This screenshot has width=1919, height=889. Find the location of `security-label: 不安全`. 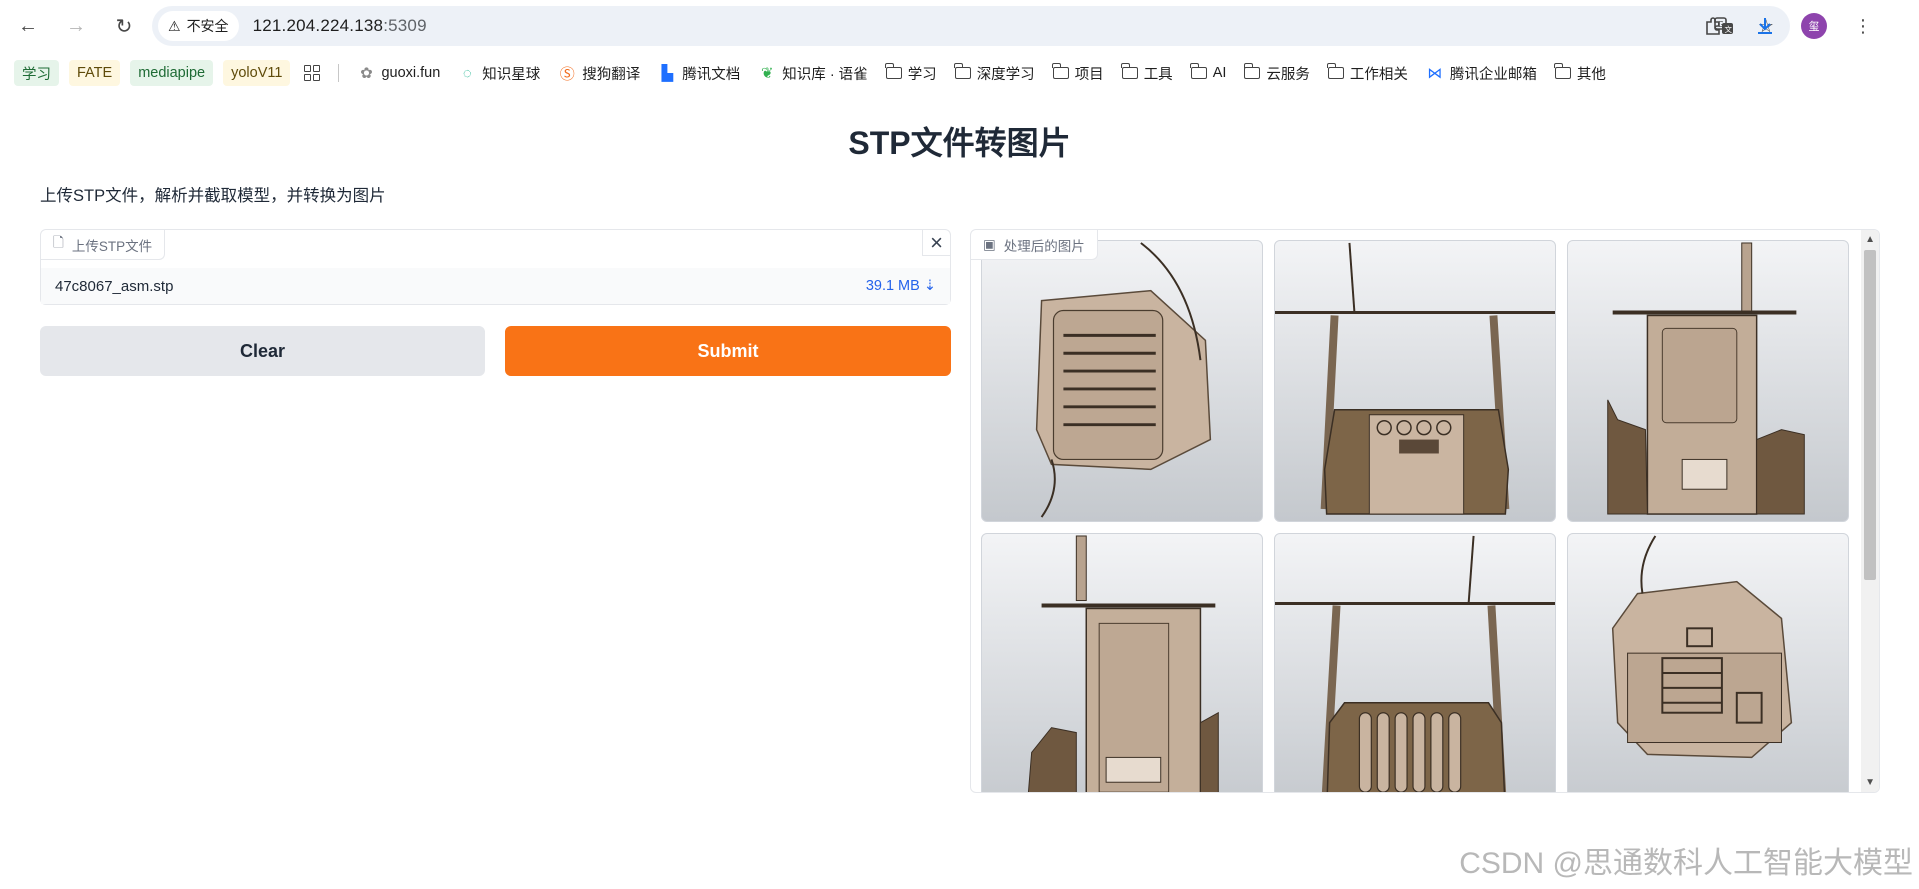

security-label: 不安全 is located at coordinates (207, 26).